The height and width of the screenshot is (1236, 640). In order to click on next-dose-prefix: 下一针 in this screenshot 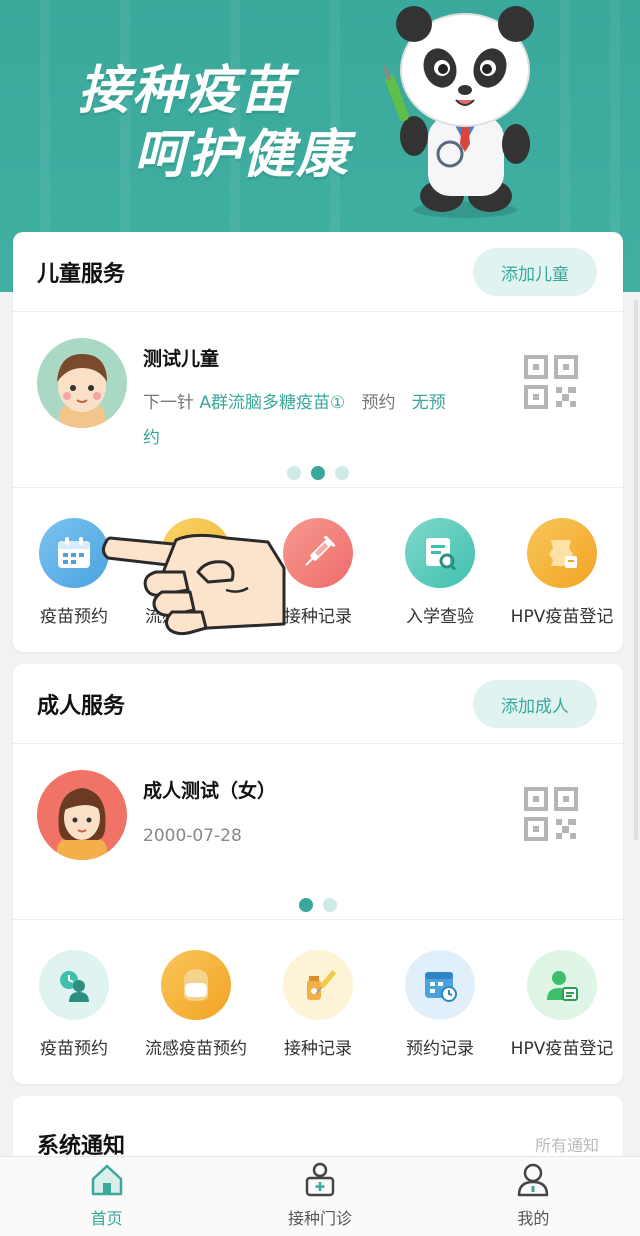, I will do `click(168, 403)`.